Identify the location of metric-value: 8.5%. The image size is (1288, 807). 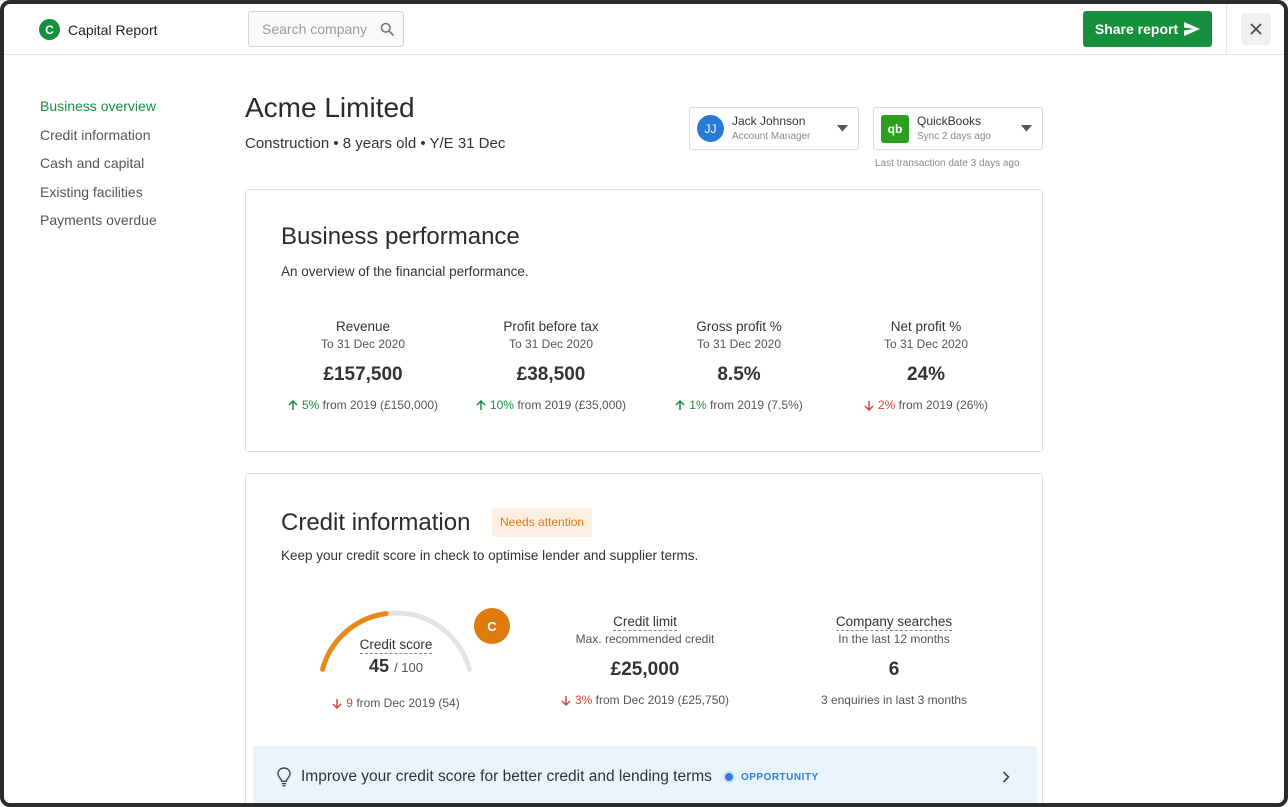
(739, 374).